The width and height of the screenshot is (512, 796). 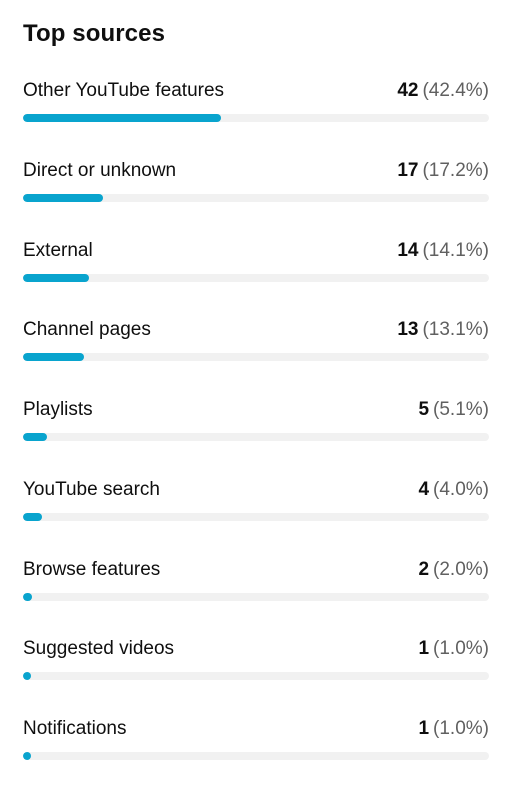 What do you see at coordinates (424, 409) in the screenshot?
I see `source-count: 5` at bounding box center [424, 409].